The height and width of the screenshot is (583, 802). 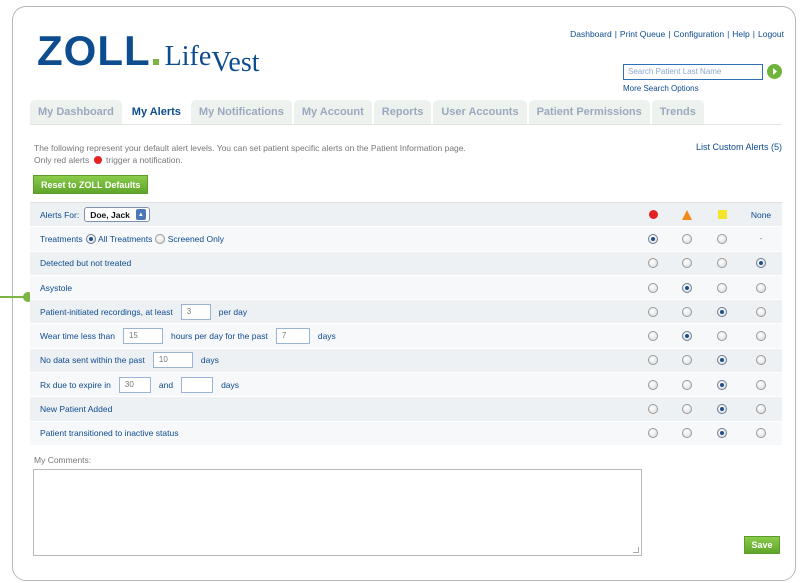 What do you see at coordinates (188, 56) in the screenshot?
I see `logo-product-life: Life` at bounding box center [188, 56].